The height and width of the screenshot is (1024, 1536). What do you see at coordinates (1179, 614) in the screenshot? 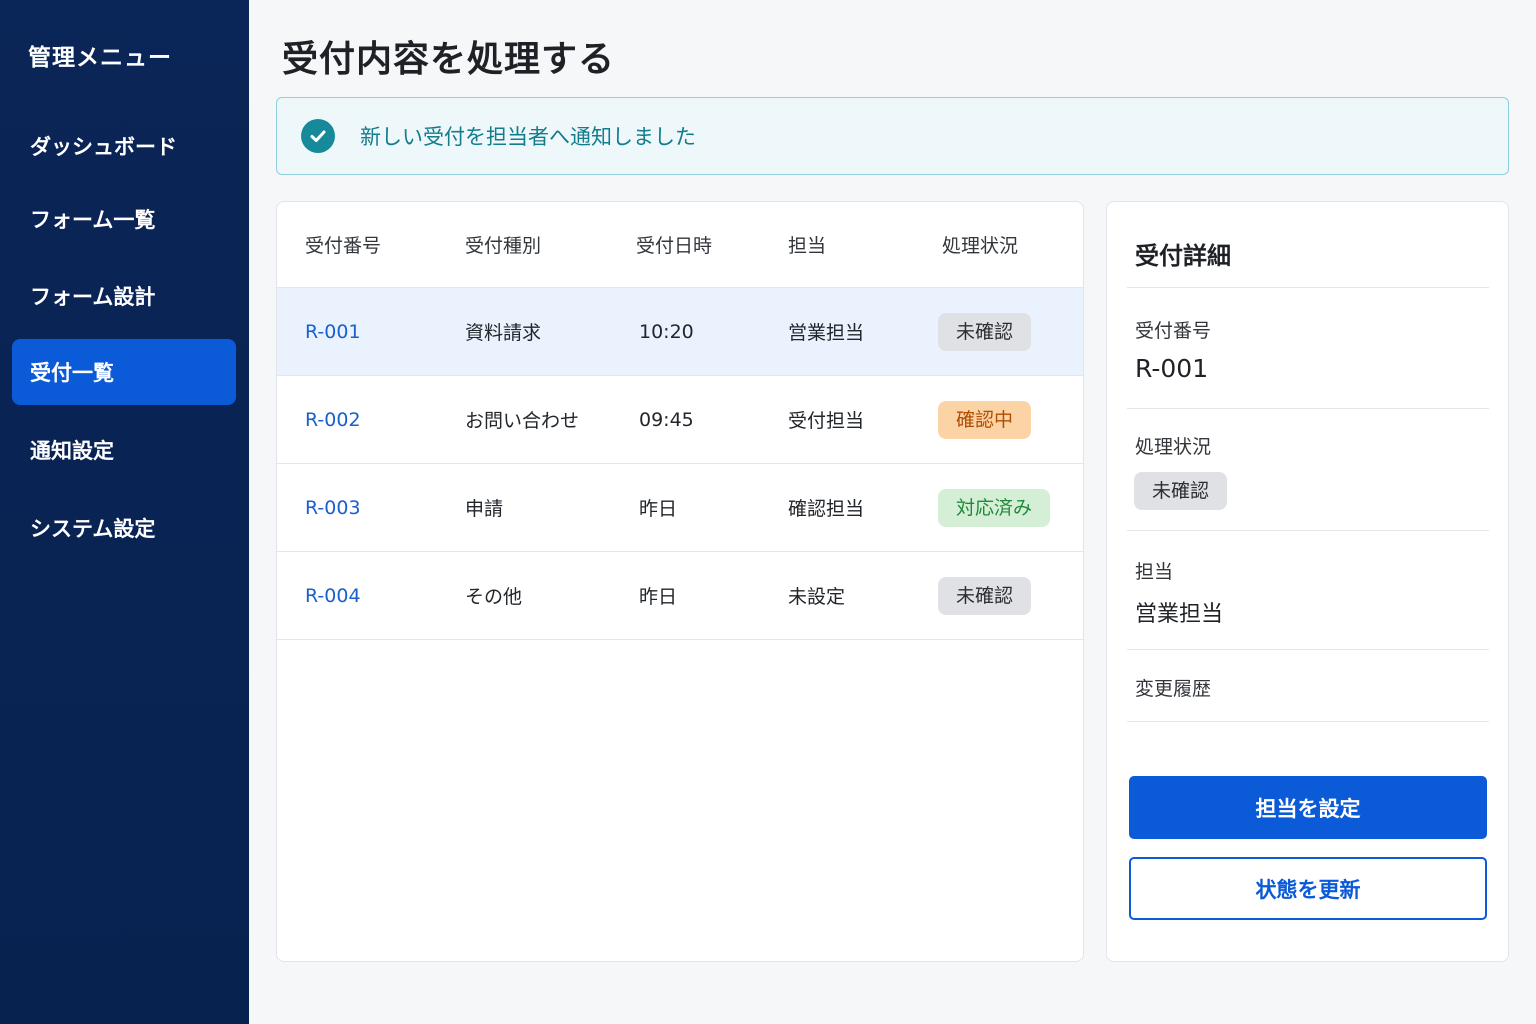
I see `detail-assignee-value: 営業担当` at bounding box center [1179, 614].